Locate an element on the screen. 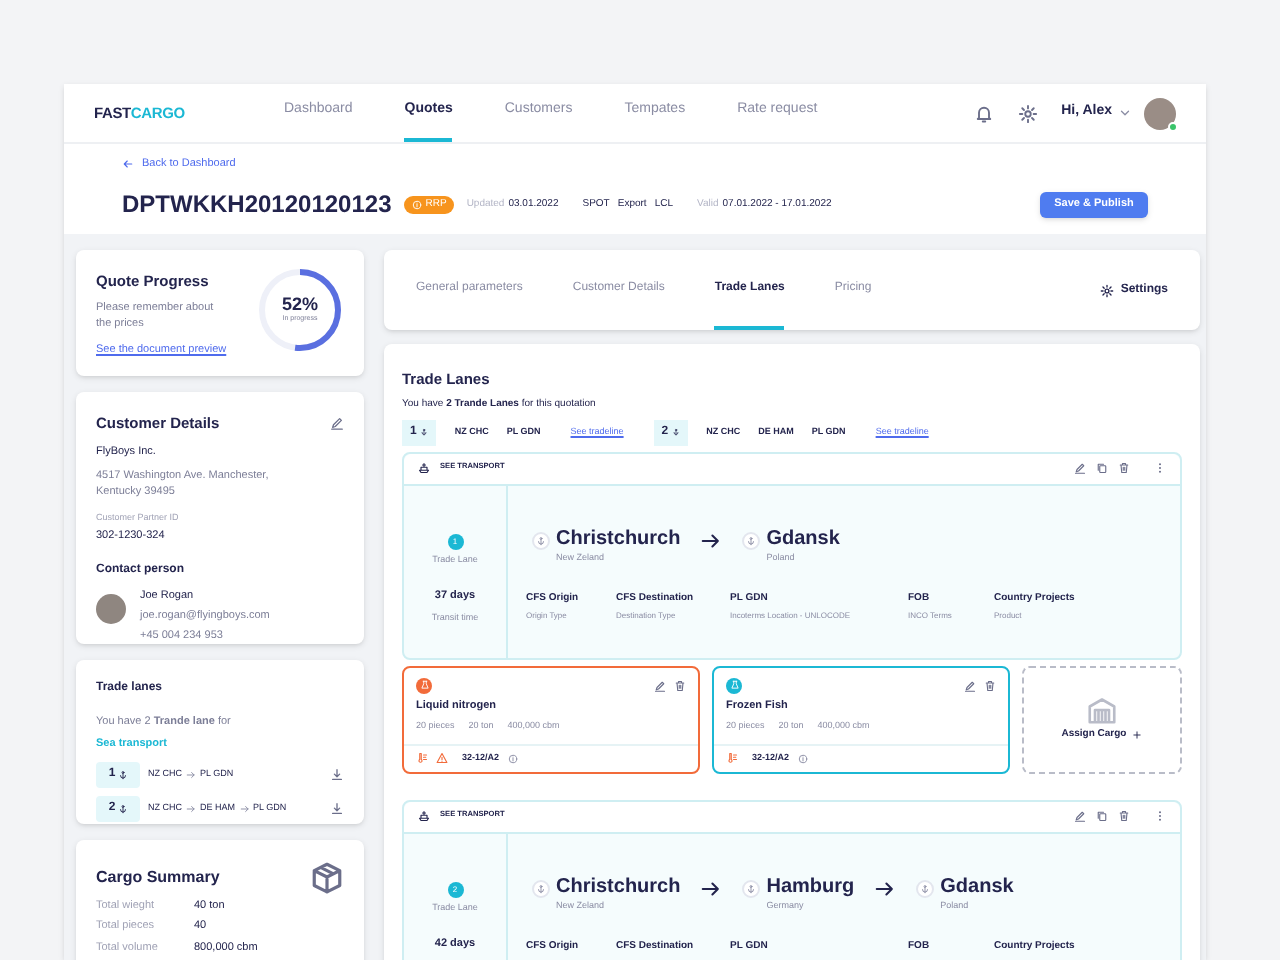 The height and width of the screenshot is (960, 1280). quote-id: DPTWKKH20120120123 is located at coordinates (257, 205).